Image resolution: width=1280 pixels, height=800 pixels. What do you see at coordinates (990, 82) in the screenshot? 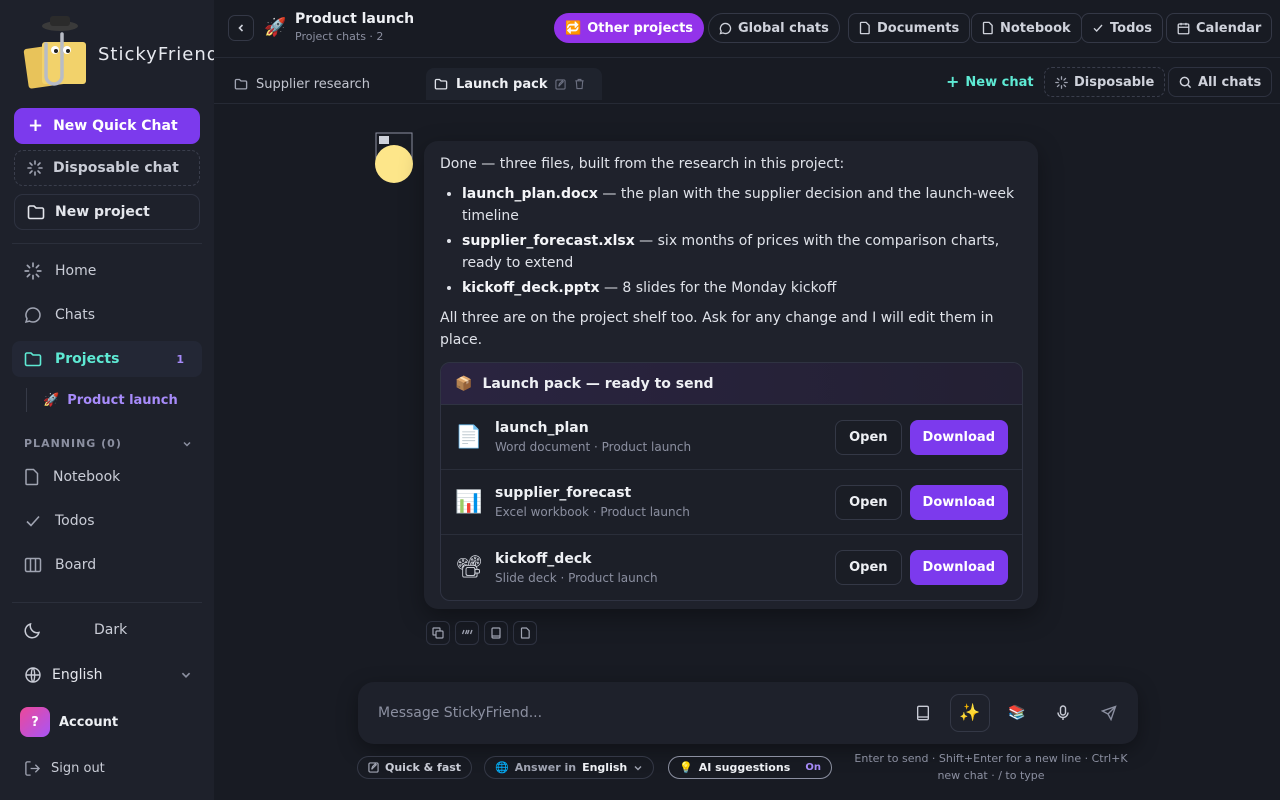
I see `new-chat-button: + New chat` at bounding box center [990, 82].